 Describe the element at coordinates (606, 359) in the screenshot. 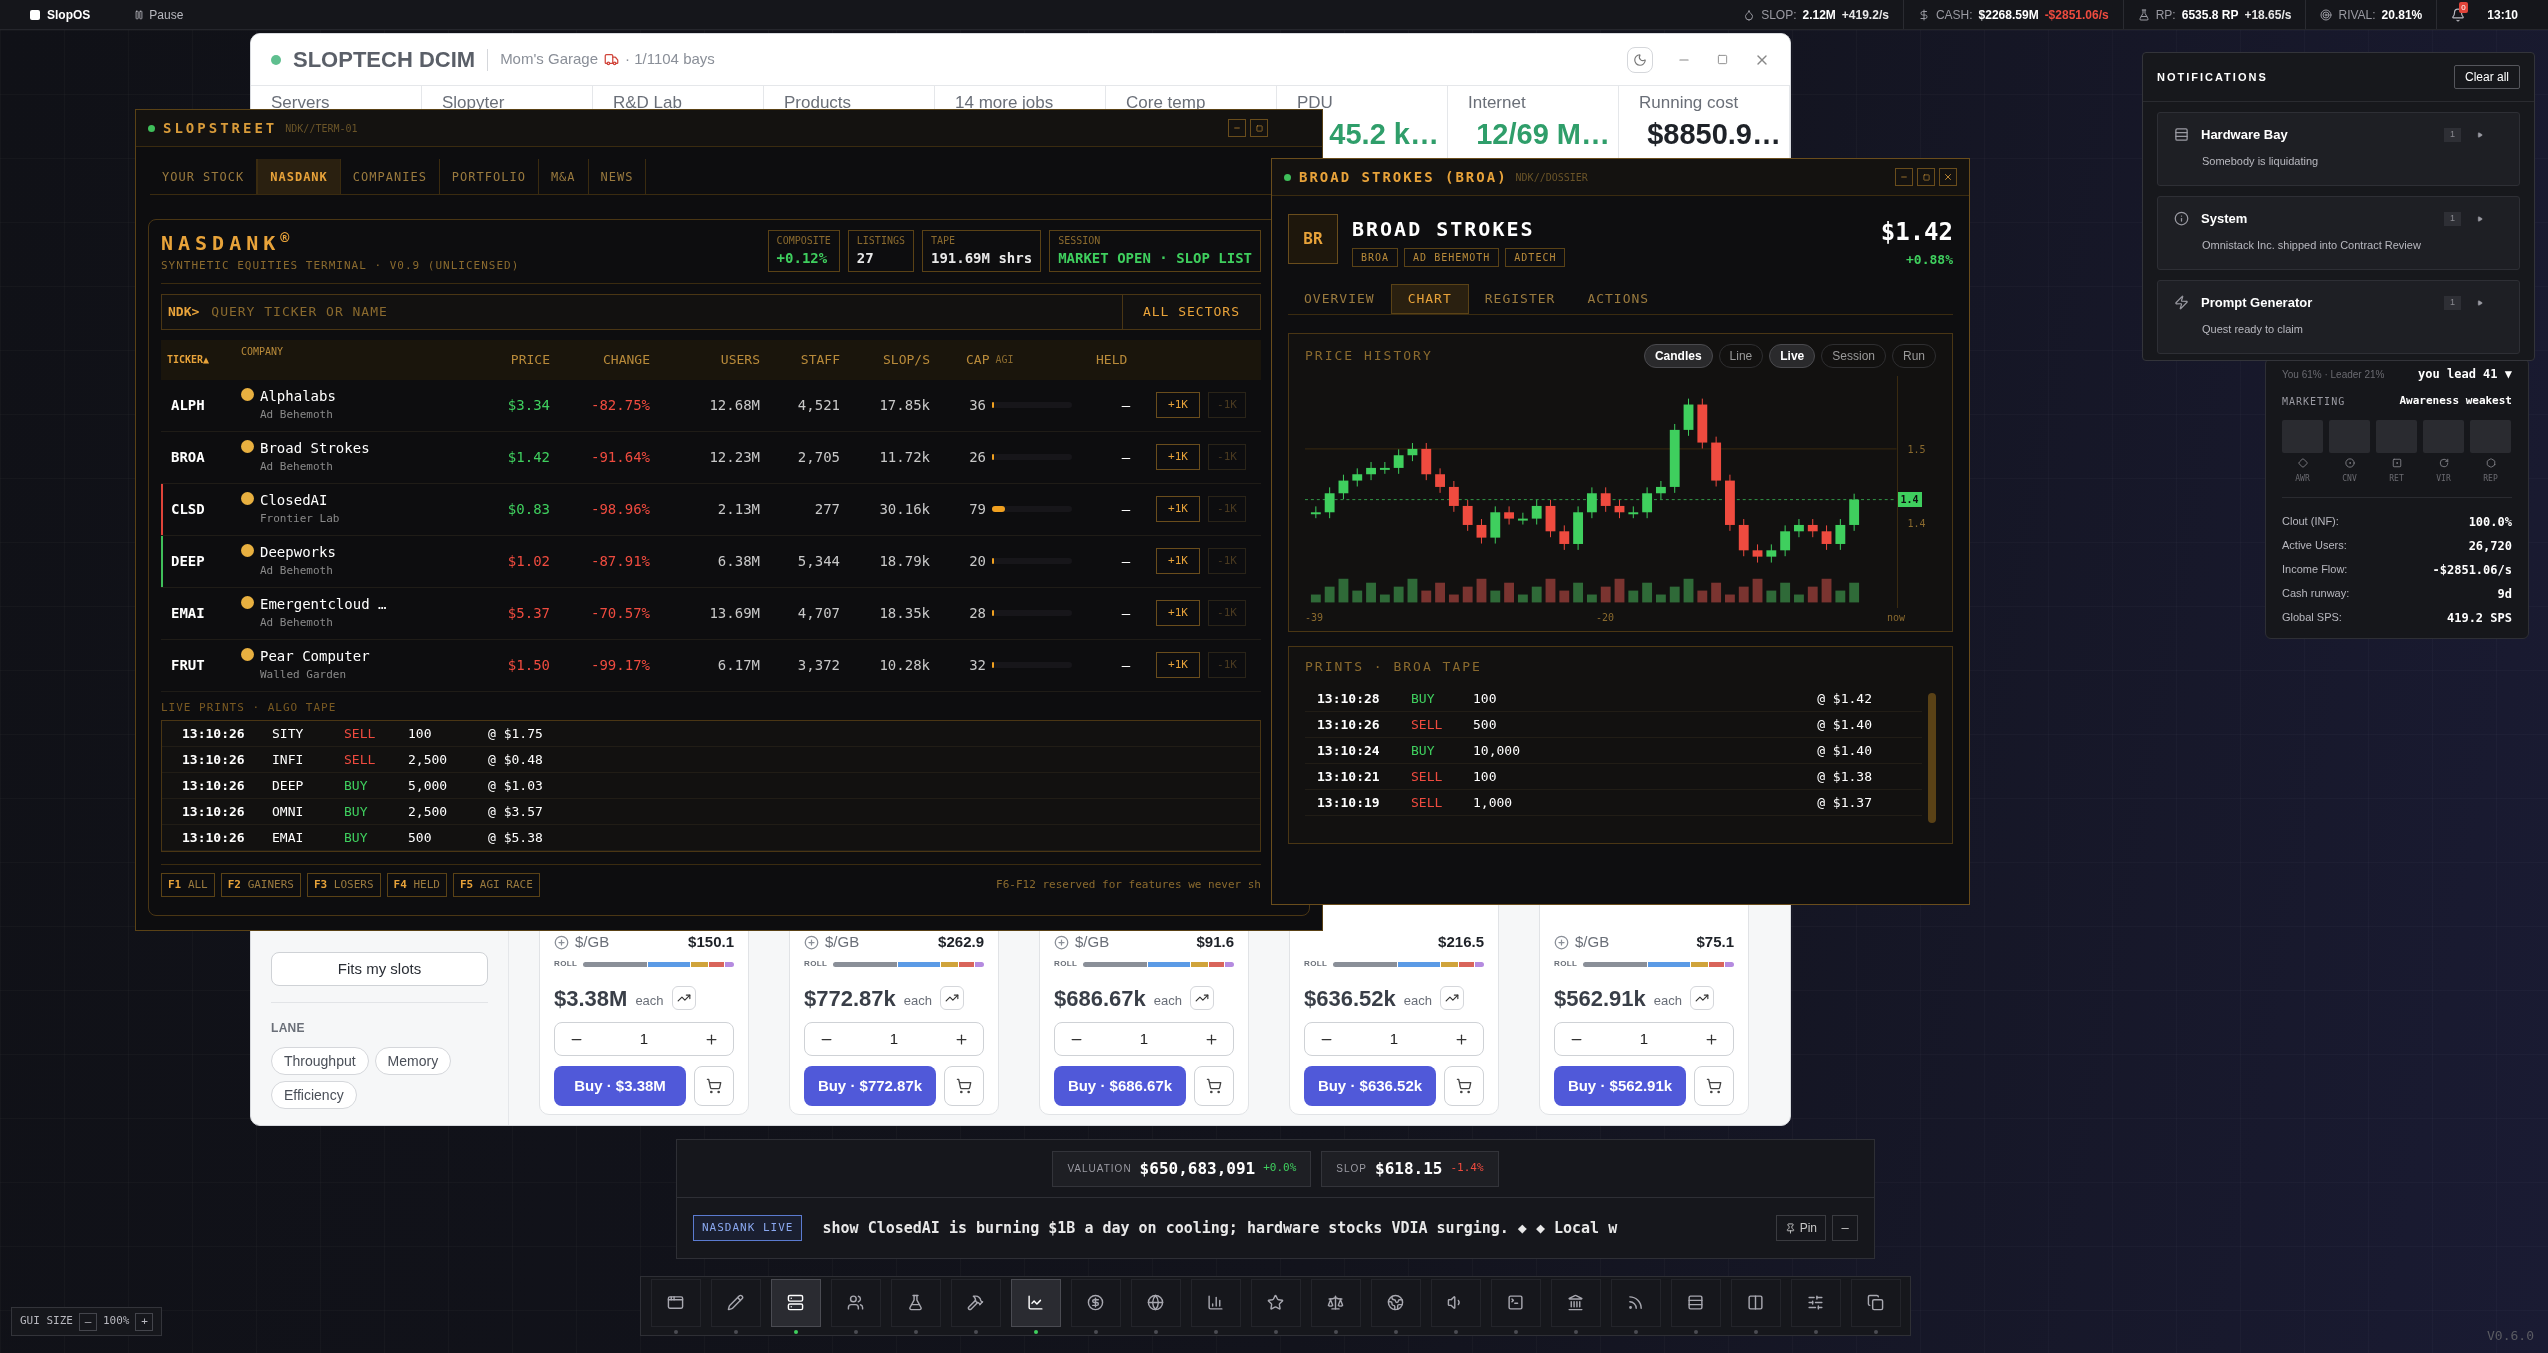

I see `column-header: CHANGE` at that location.